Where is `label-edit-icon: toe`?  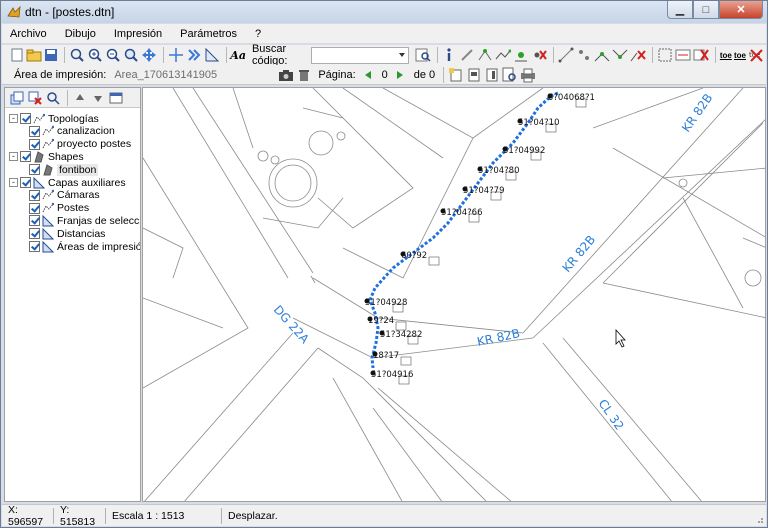
label-edit-icon: toe is located at coordinates (740, 55).